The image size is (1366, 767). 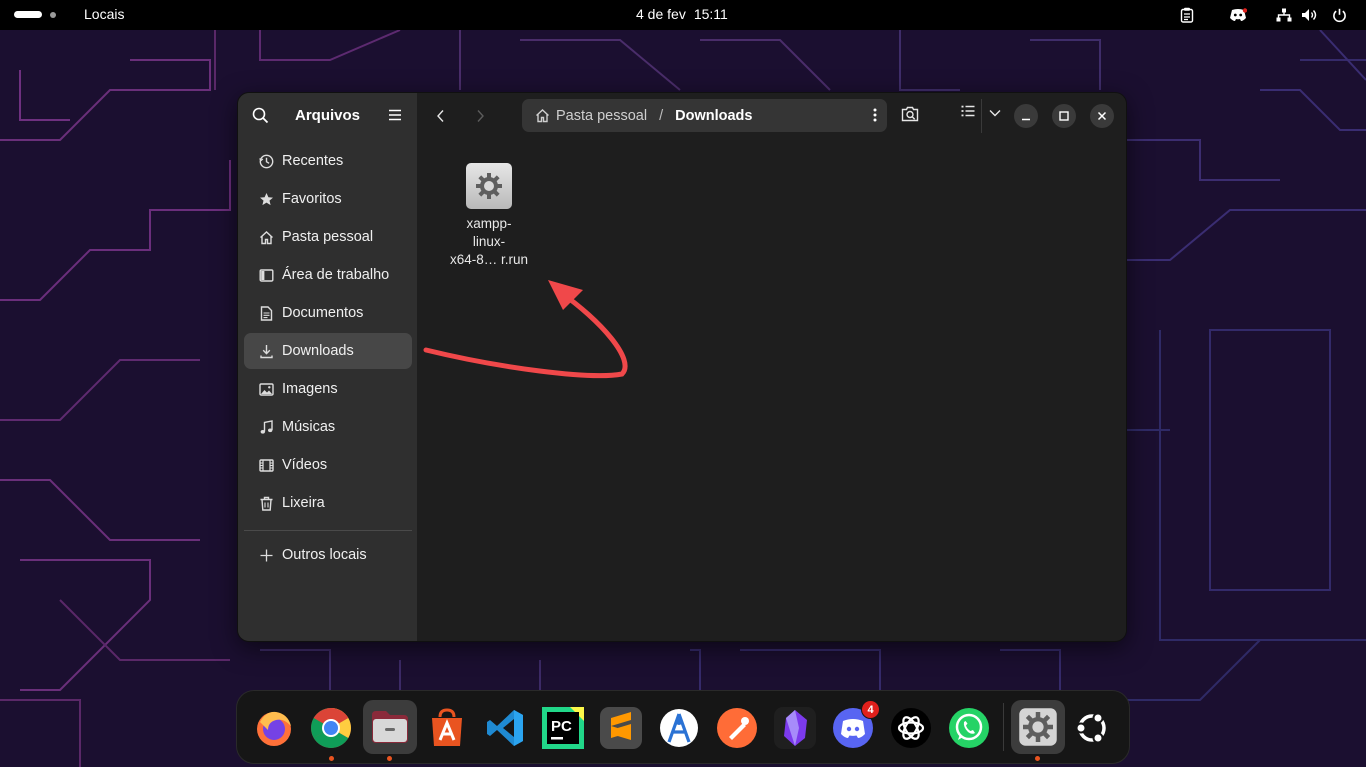 What do you see at coordinates (489, 242) in the screenshot?
I see `file-name: xampp- linux- x64-8… r.run` at bounding box center [489, 242].